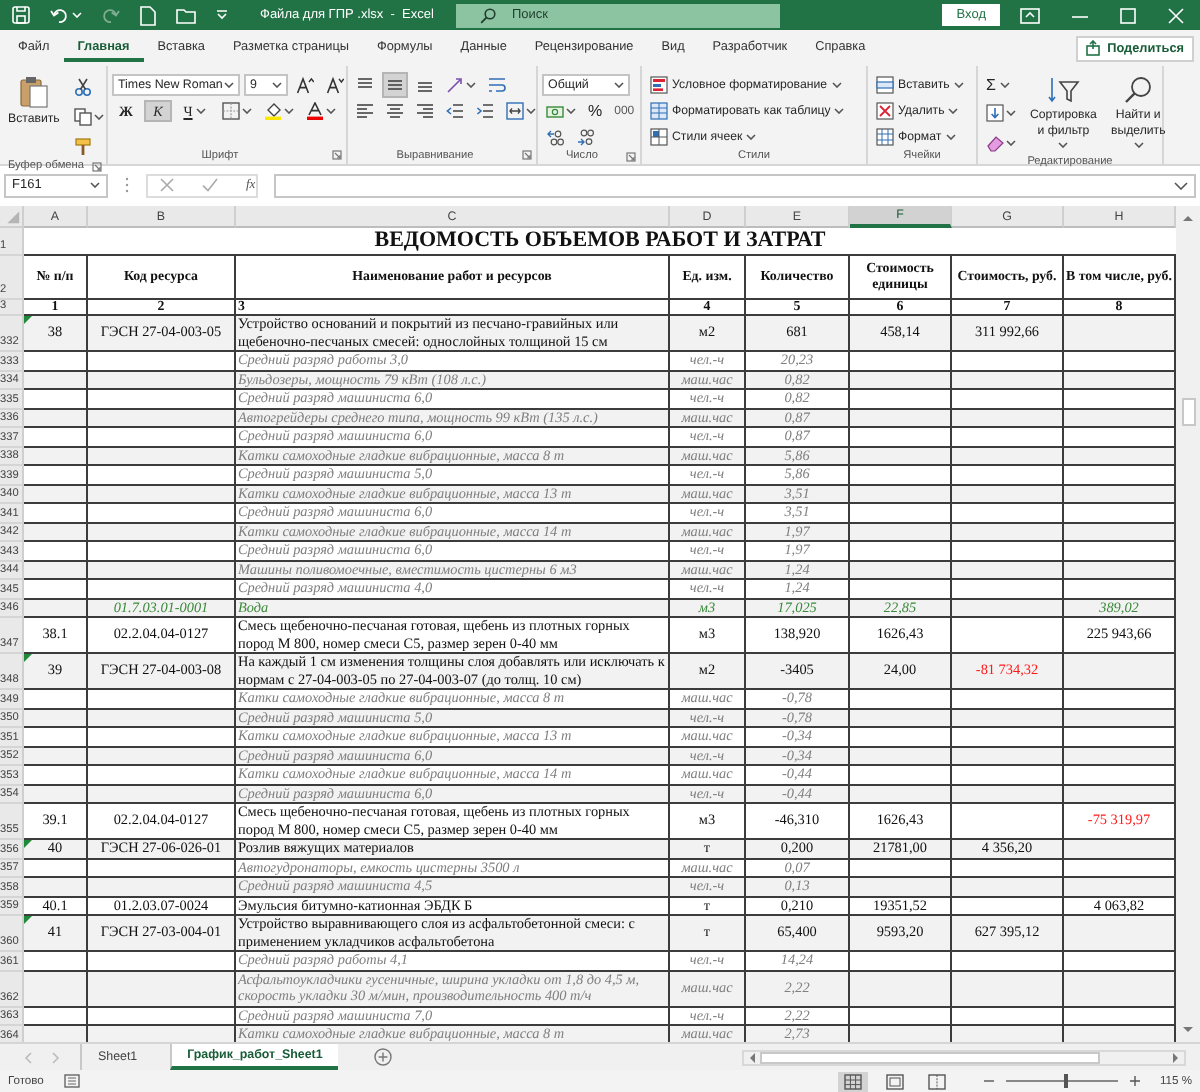  Describe the element at coordinates (305, 85) in the screenshot. I see `font-grow-icon` at that location.